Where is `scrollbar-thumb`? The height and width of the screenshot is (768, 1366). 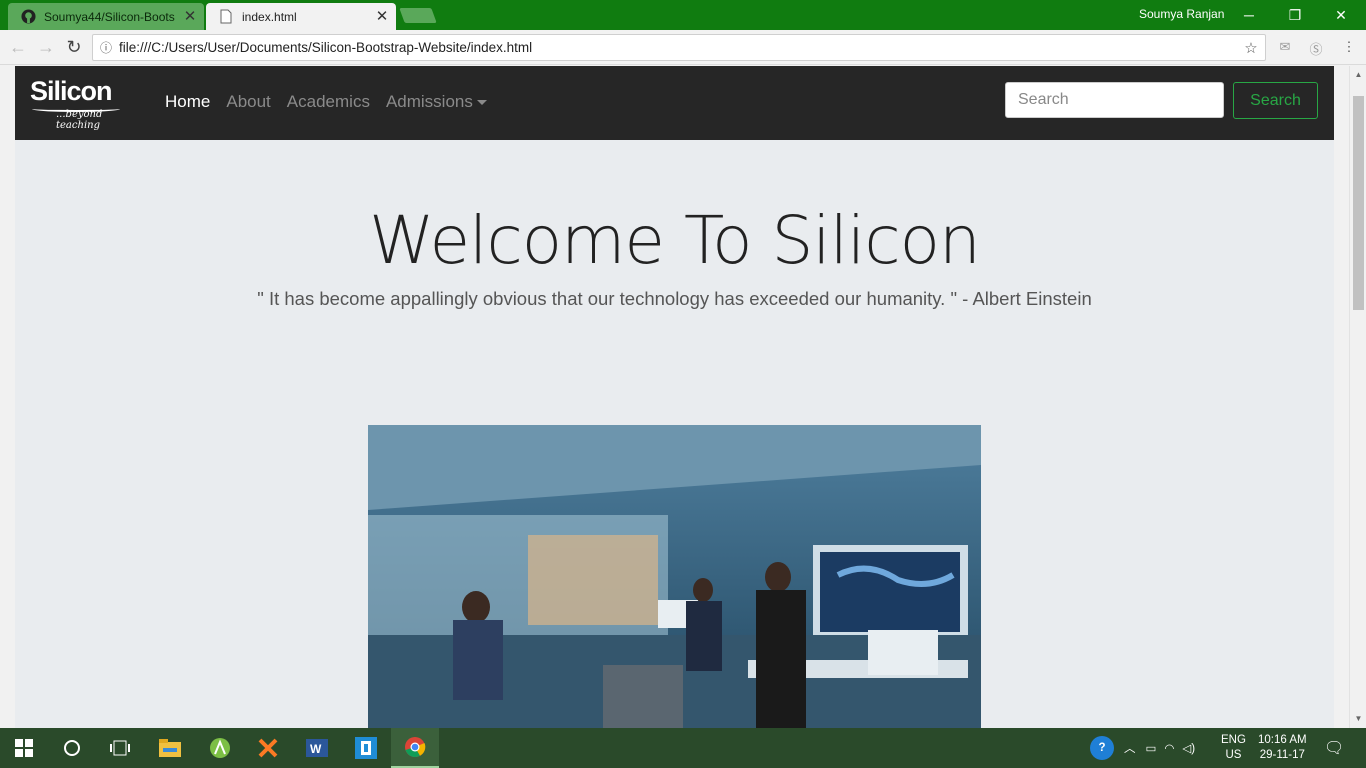
scrollbar-thumb is located at coordinates (1358, 203).